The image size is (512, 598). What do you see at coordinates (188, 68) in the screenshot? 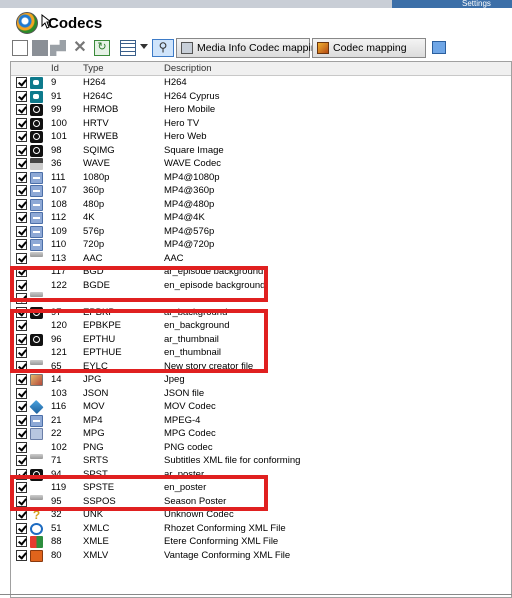
I see `column-header-description: Description` at bounding box center [188, 68].